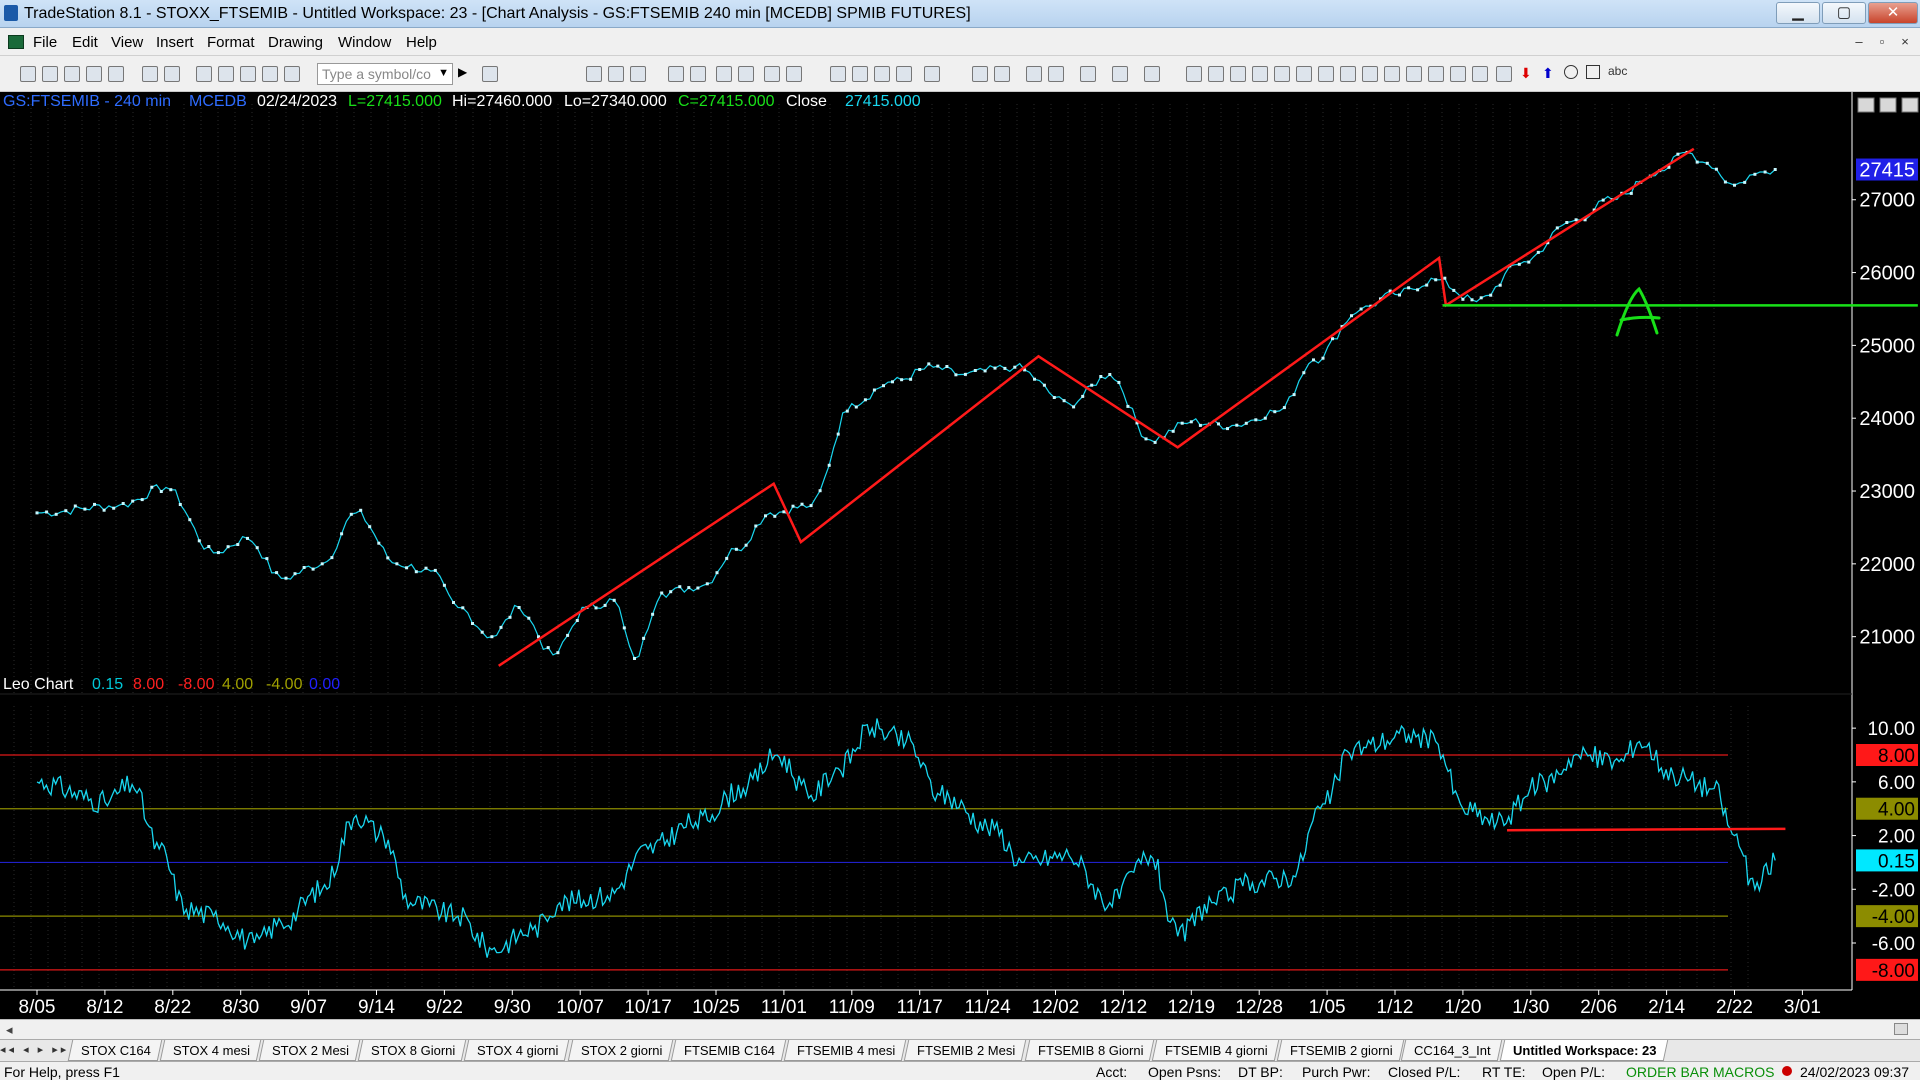 The image size is (1920, 1080). I want to click on bar-chart-icon, so click(676, 74).